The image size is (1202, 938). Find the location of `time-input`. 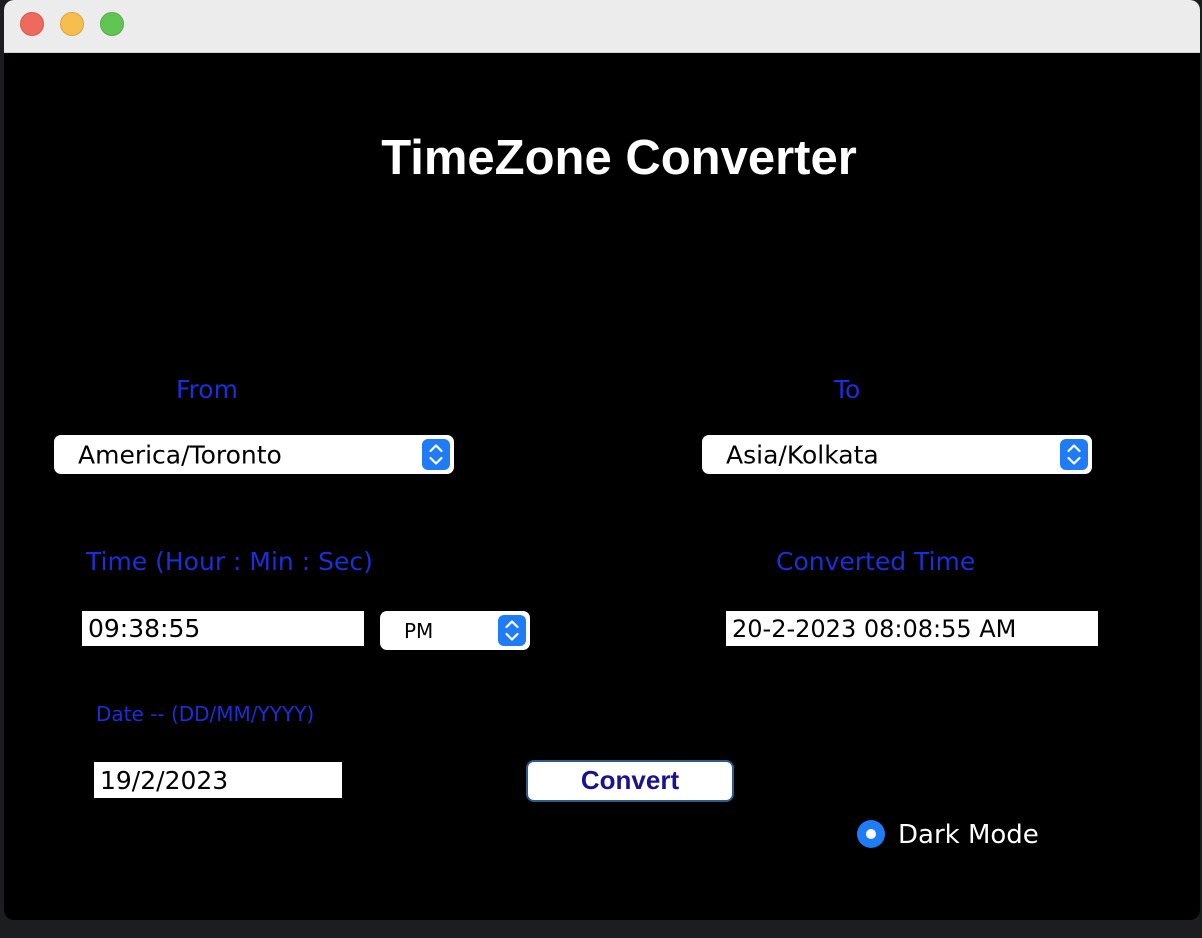

time-input is located at coordinates (223, 628).